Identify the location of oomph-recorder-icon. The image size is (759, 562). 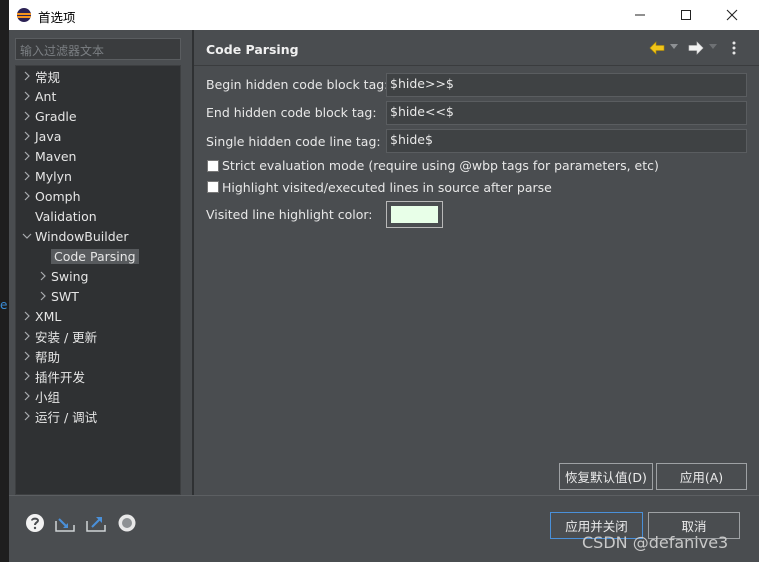
(127, 523).